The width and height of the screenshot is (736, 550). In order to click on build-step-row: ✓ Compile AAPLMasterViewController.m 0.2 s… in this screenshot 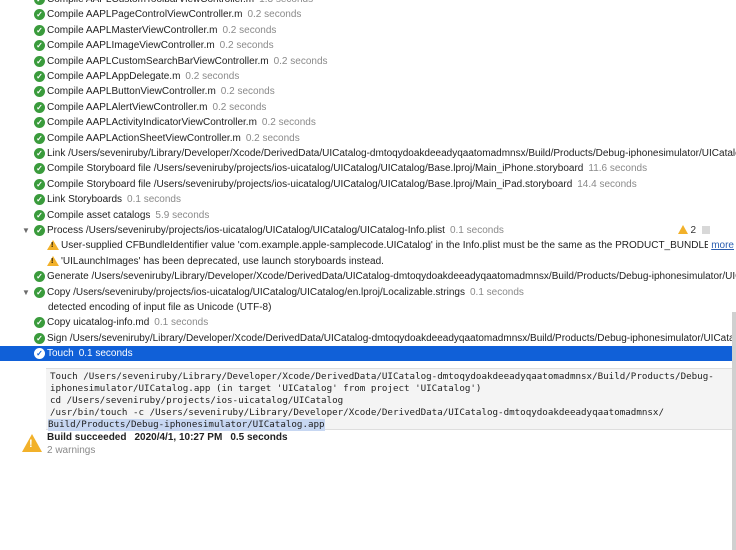, I will do `click(368, 30)`.